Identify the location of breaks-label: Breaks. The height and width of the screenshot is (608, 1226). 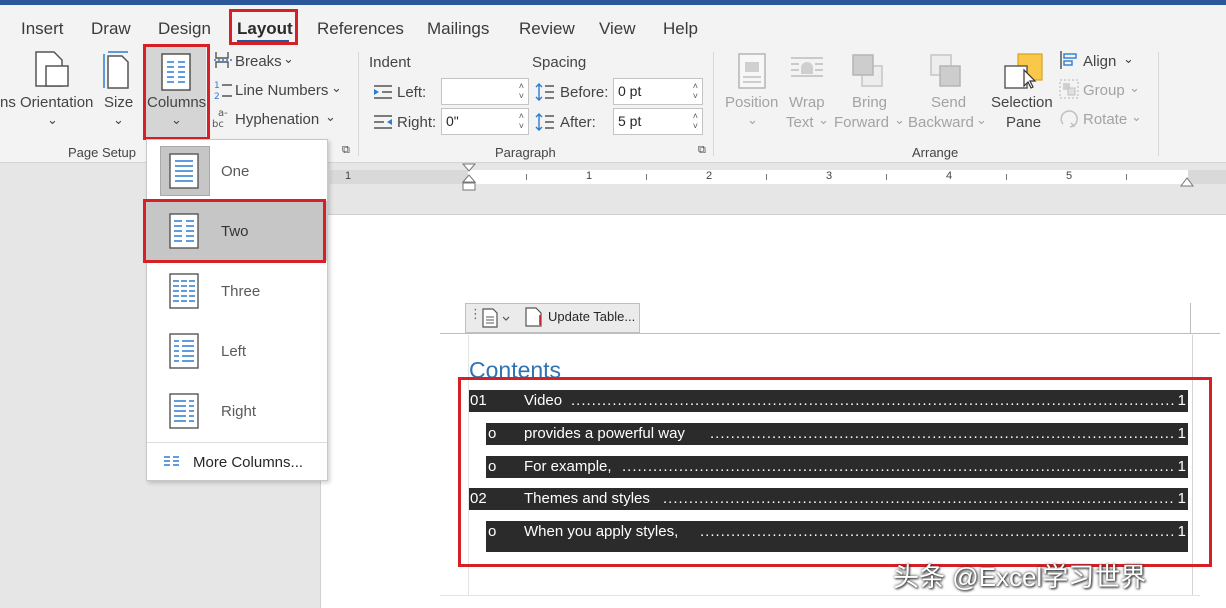
(258, 61).